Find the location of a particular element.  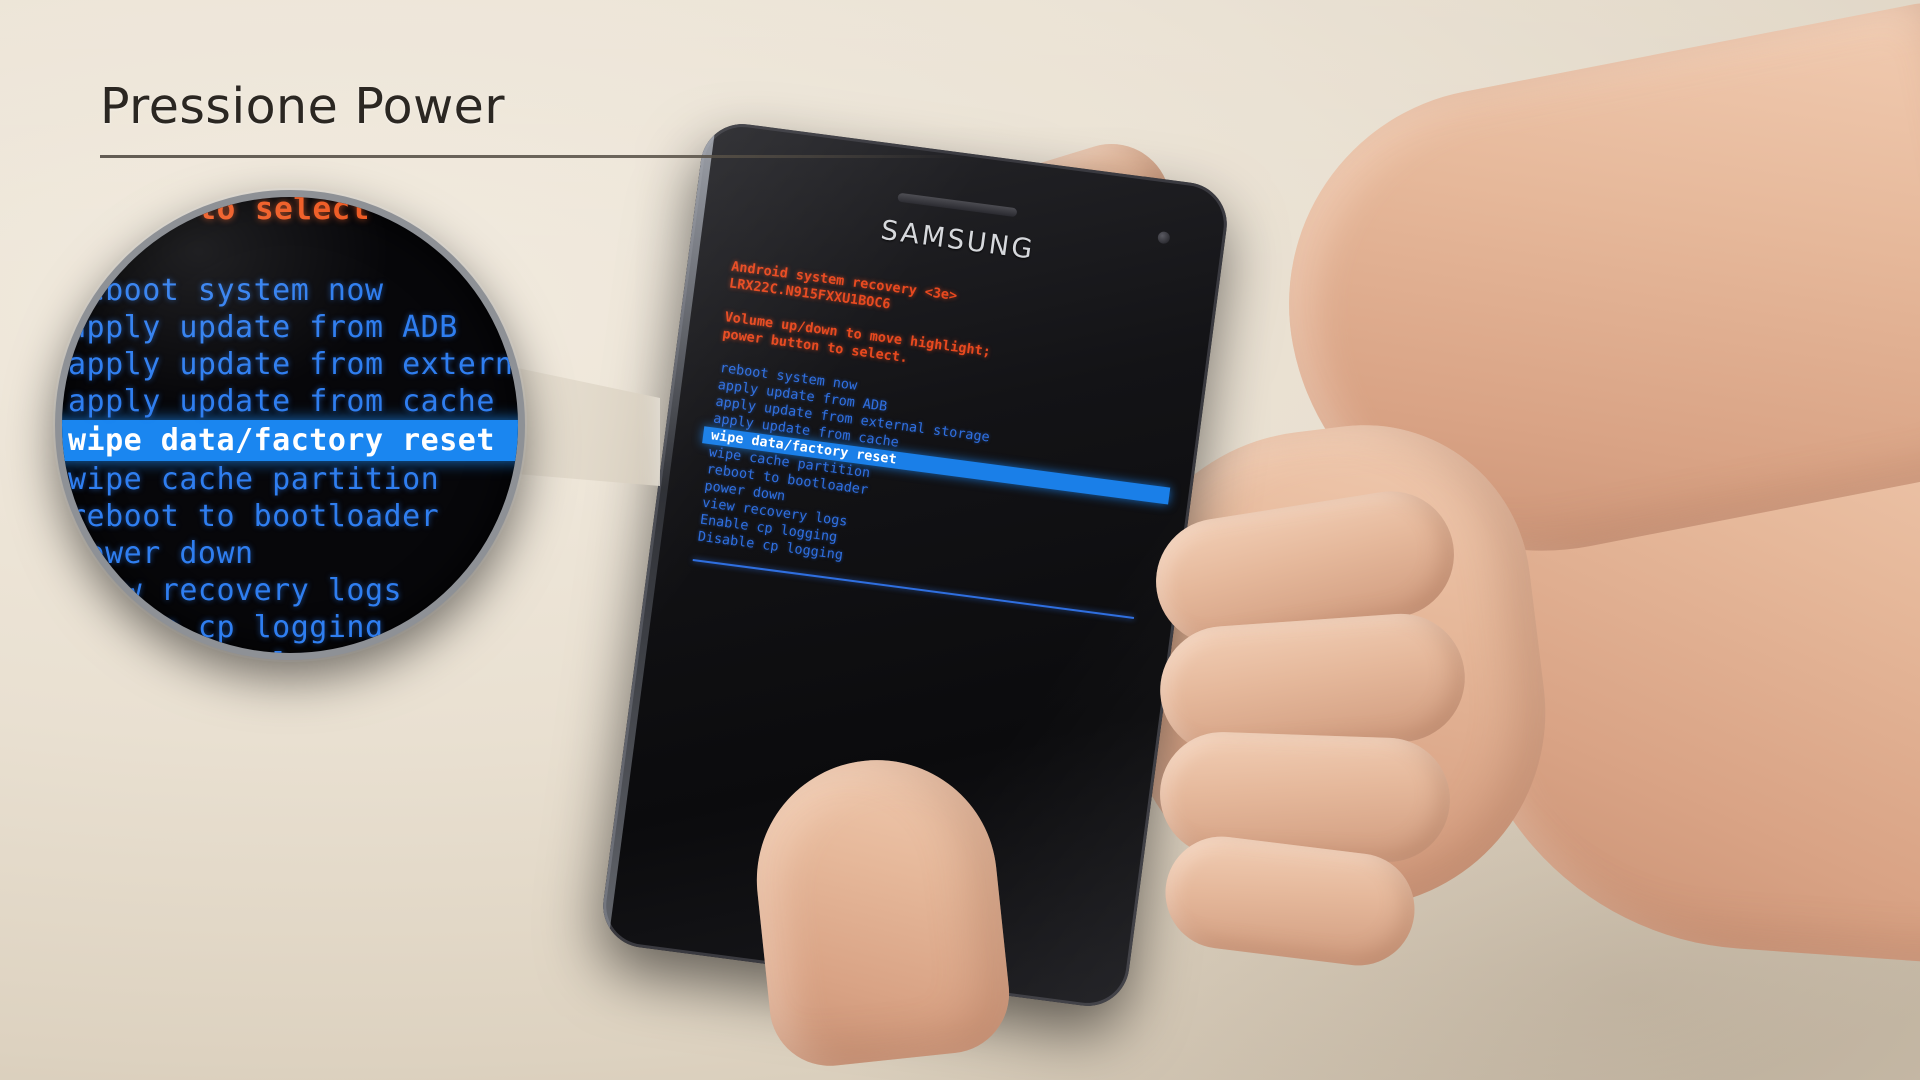

magnified-item-wipe-cache-partition: wipe cache partition is located at coordinates (290, 479).